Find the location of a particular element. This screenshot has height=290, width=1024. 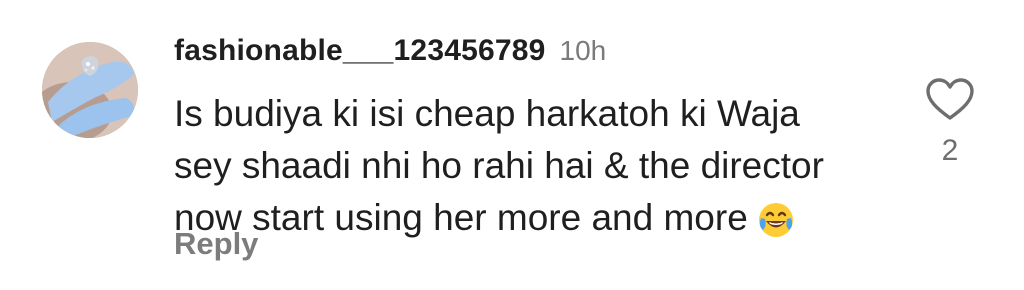

comment-header: fashionable___123456789 10h is located at coordinates (390, 56).